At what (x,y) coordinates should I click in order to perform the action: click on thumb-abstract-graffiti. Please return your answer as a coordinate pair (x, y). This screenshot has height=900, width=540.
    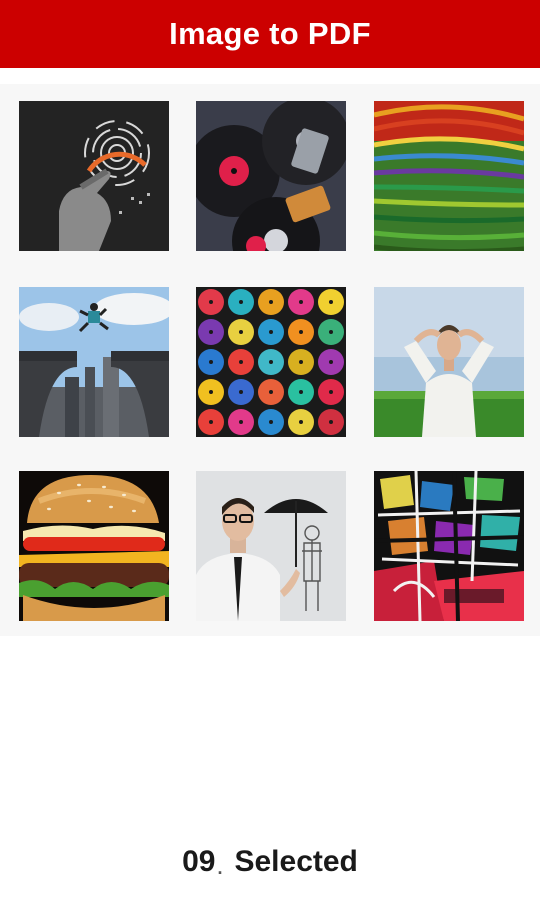
    Looking at the image, I should click on (449, 546).